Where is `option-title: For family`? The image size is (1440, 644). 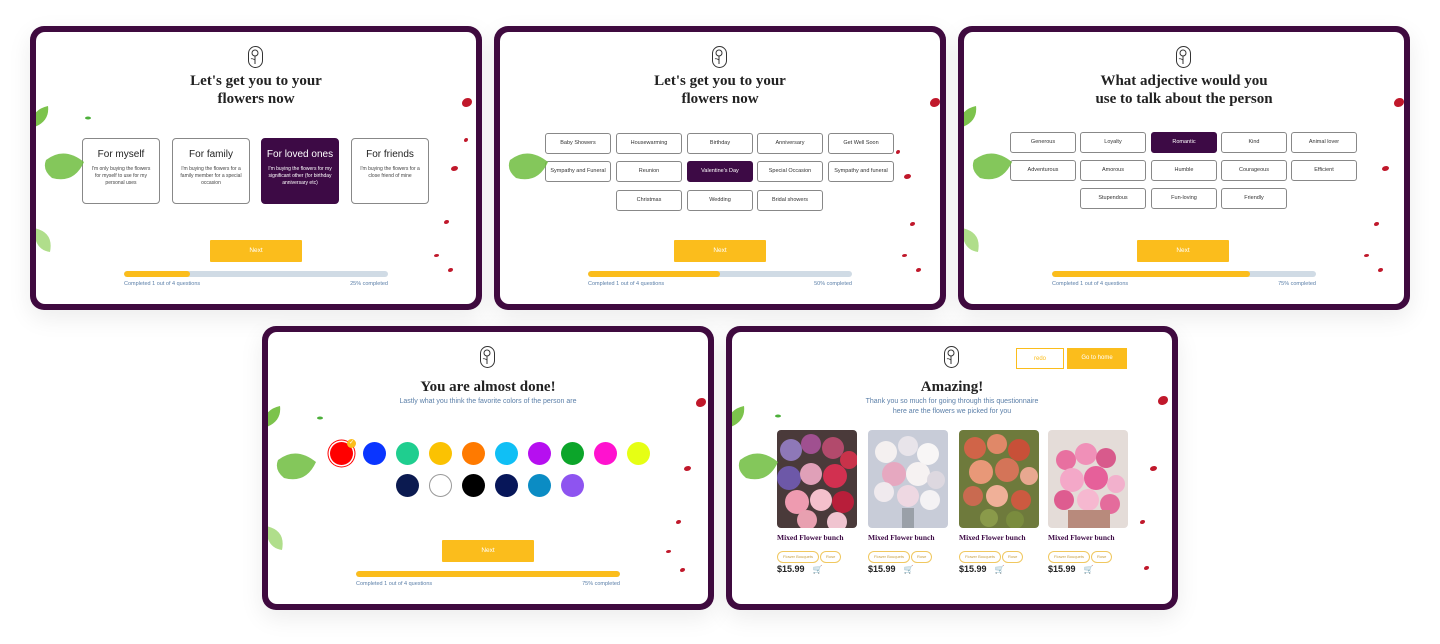 option-title: For family is located at coordinates (211, 154).